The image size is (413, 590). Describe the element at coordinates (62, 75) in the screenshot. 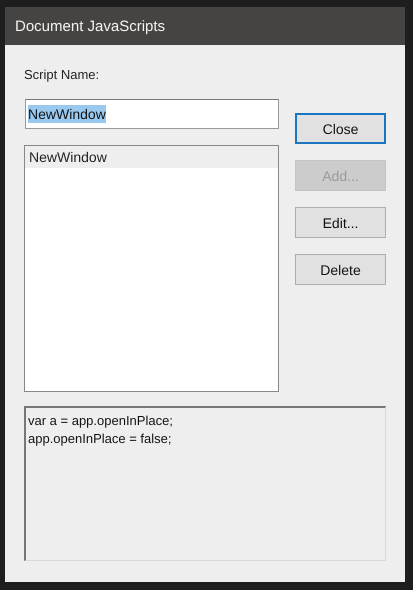

I see `script-name-label: Script Name:` at that location.